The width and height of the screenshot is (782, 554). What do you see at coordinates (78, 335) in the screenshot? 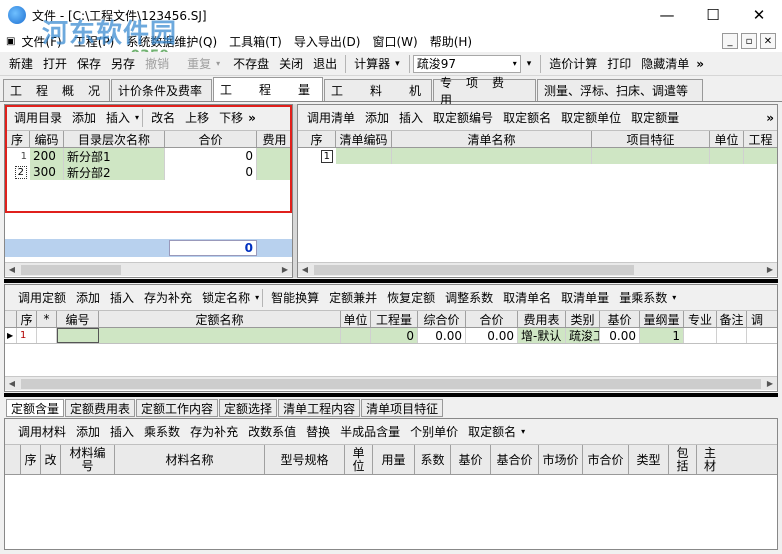
I see `row-number` at bounding box center [78, 335].